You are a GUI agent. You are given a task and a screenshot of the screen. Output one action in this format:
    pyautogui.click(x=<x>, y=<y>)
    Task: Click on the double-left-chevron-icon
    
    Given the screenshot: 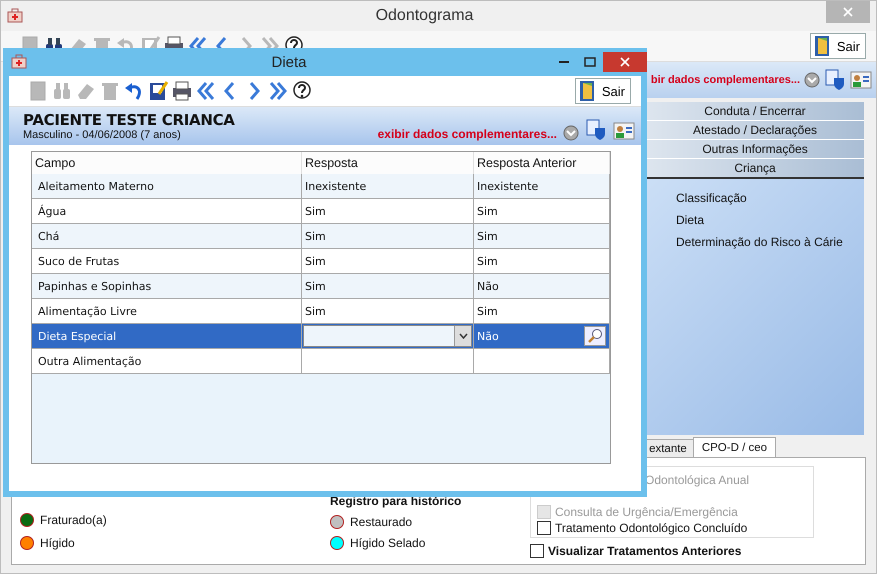 What is the action you would take?
    pyautogui.click(x=206, y=91)
    